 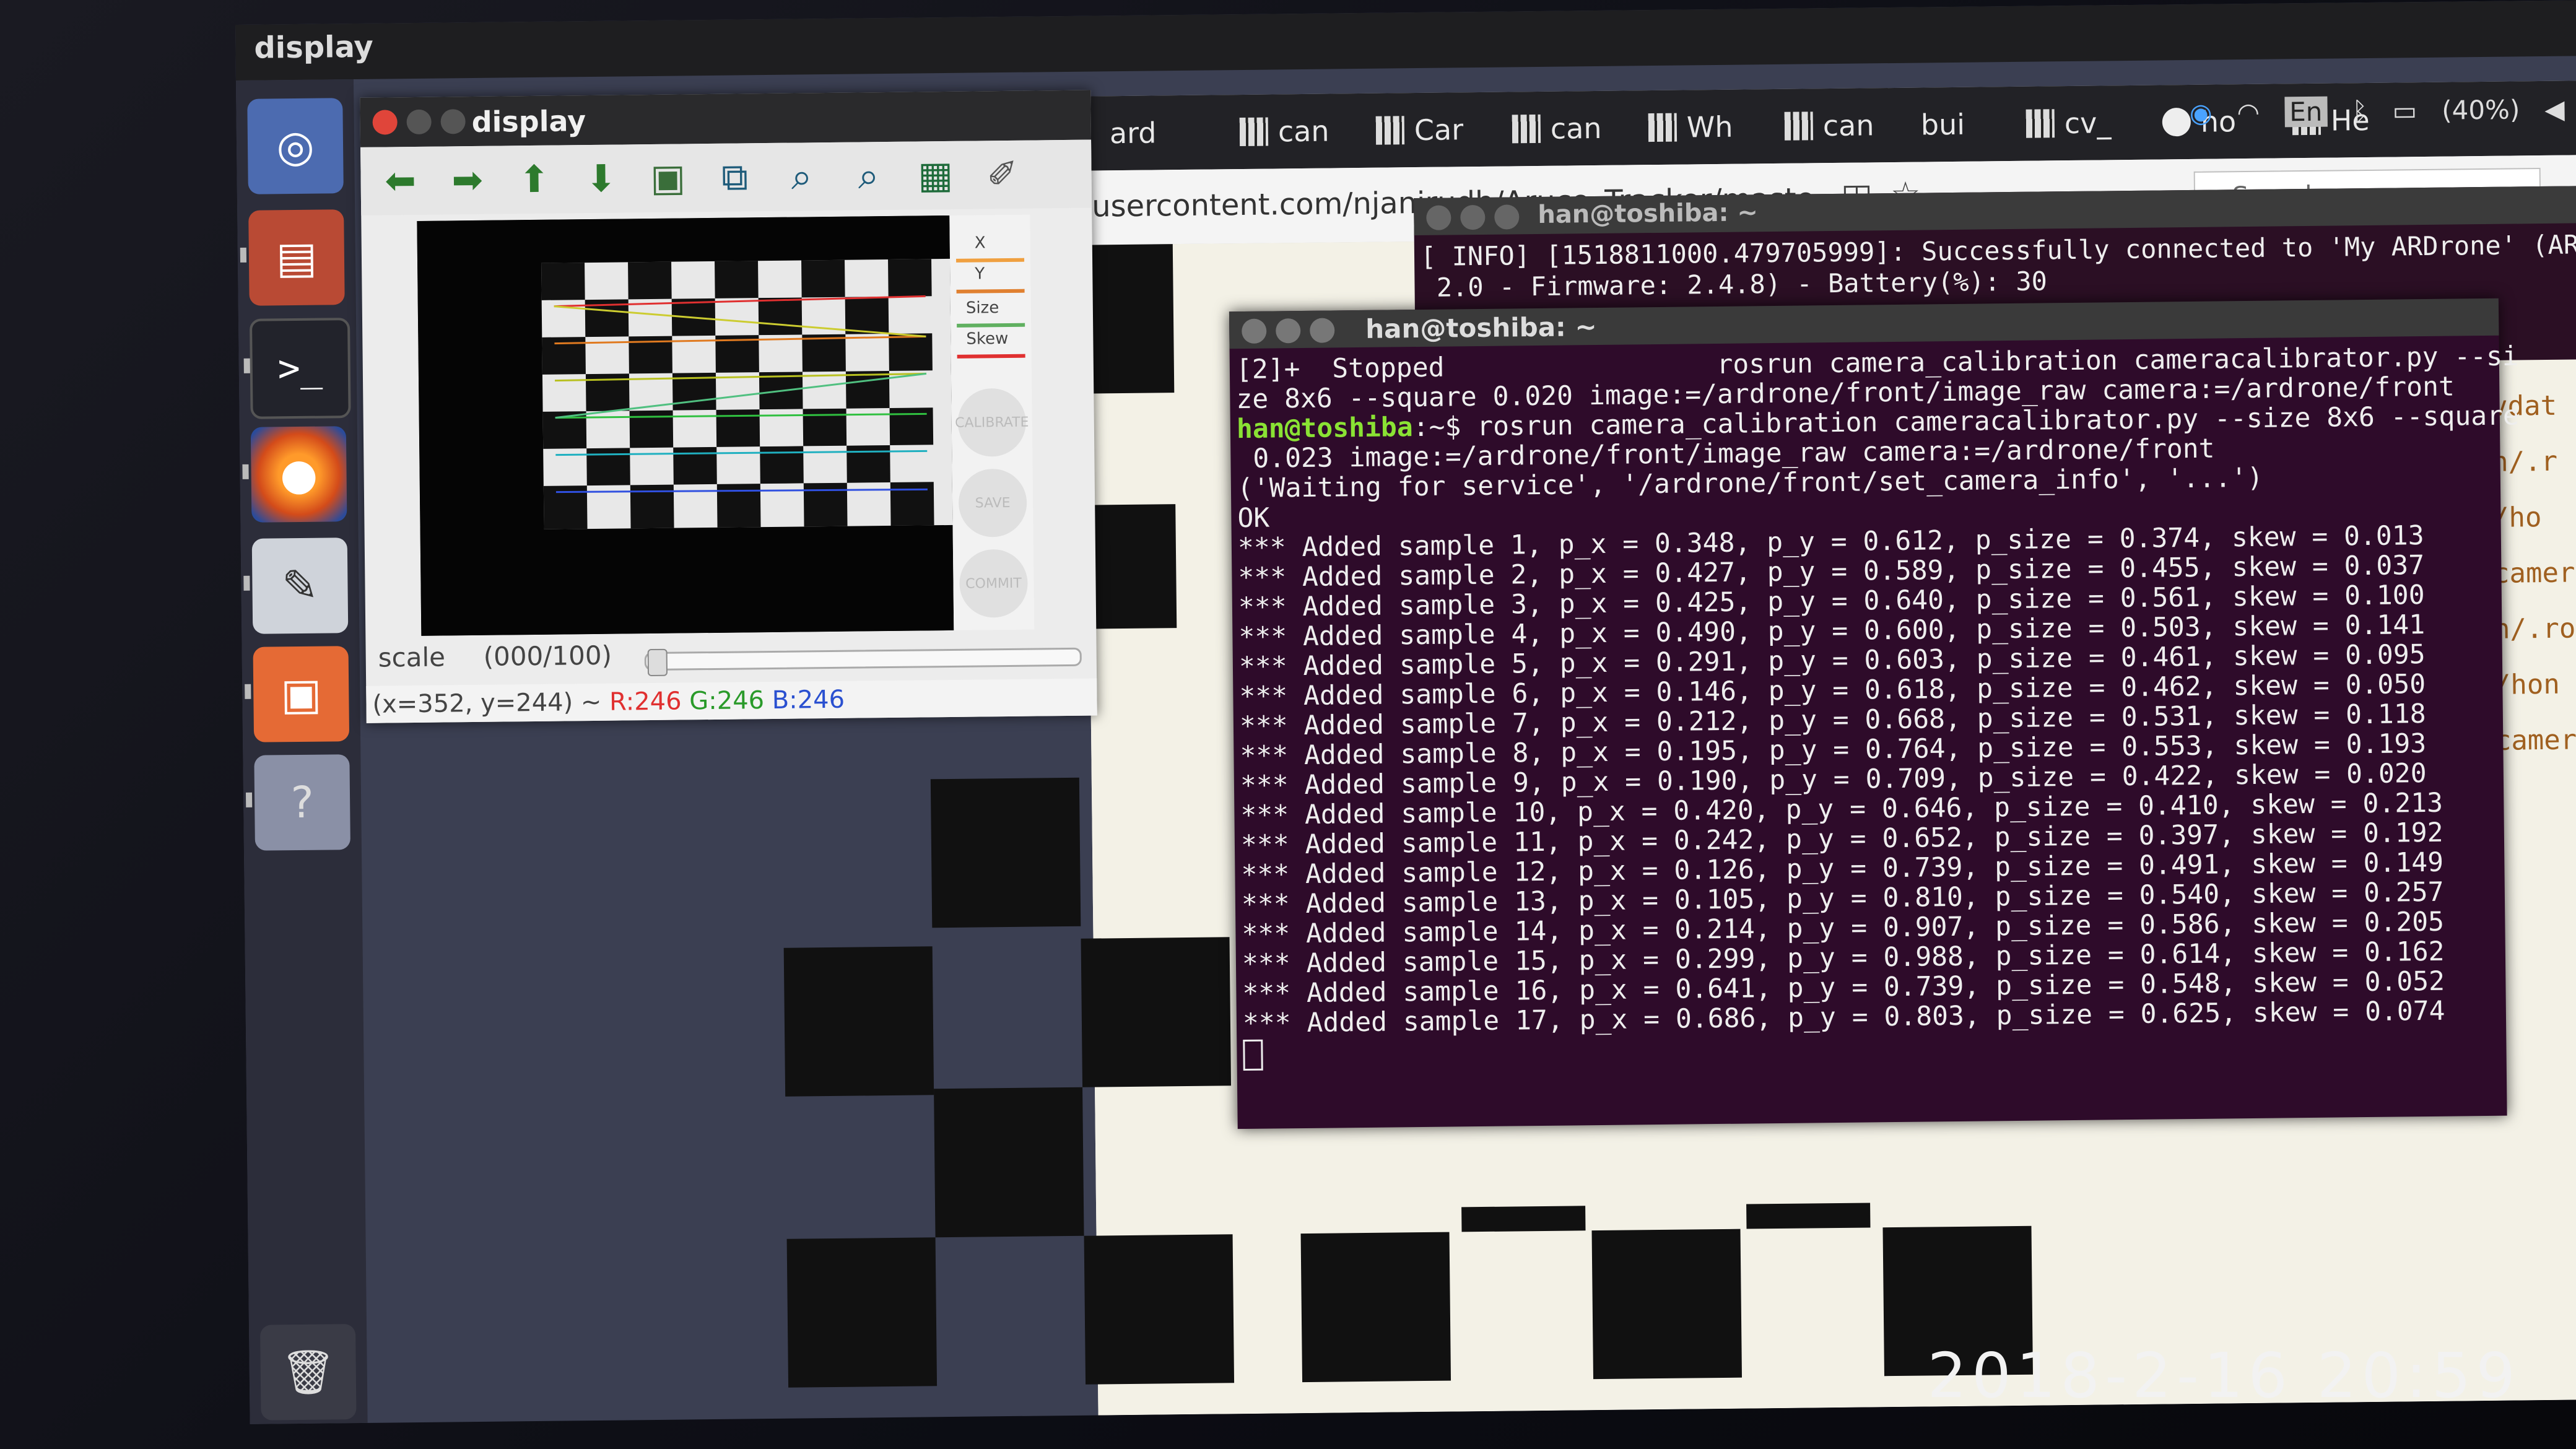 What do you see at coordinates (302, 803) in the screenshot?
I see `help-glyph: ?` at bounding box center [302, 803].